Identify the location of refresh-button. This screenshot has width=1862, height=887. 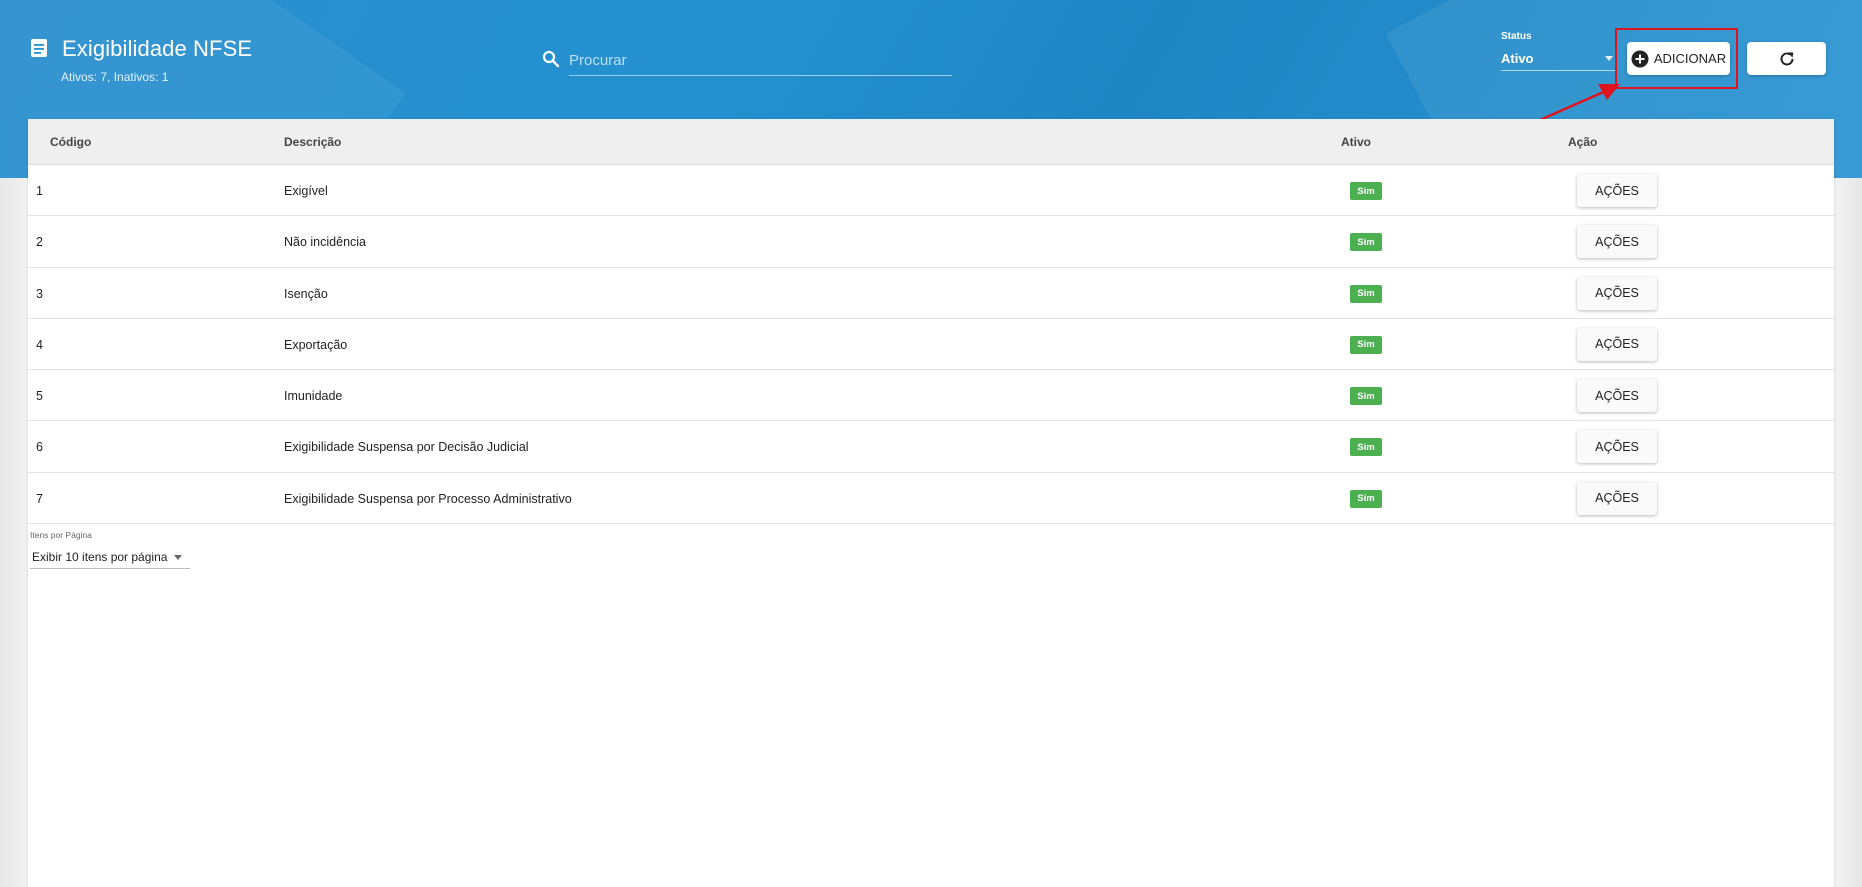
(1786, 58).